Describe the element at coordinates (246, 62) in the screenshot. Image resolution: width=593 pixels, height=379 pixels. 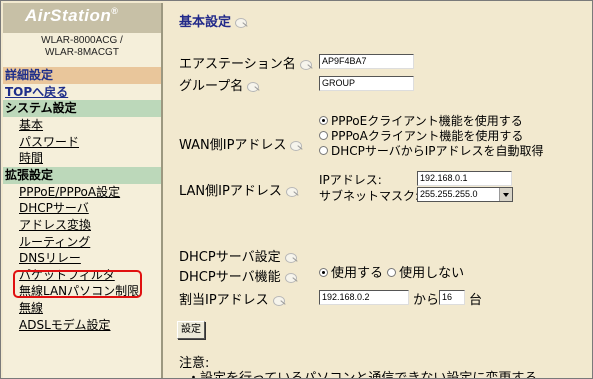
I see `station-name-label: エアステーション名` at that location.